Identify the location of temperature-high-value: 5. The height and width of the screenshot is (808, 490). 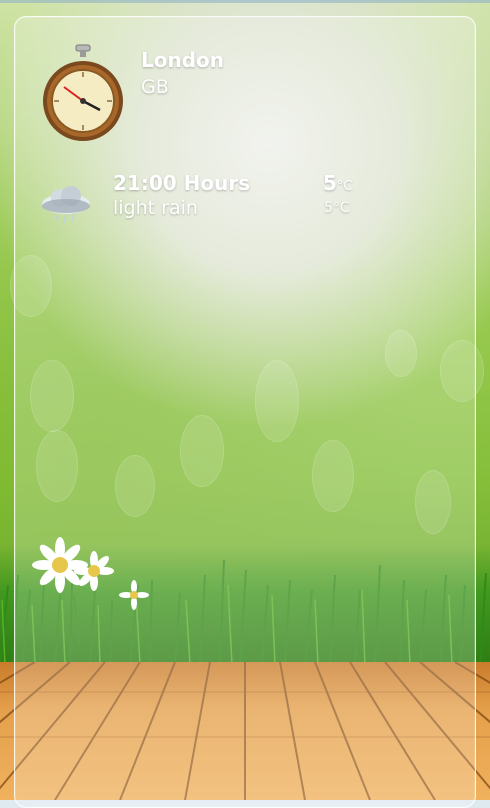
(330, 183).